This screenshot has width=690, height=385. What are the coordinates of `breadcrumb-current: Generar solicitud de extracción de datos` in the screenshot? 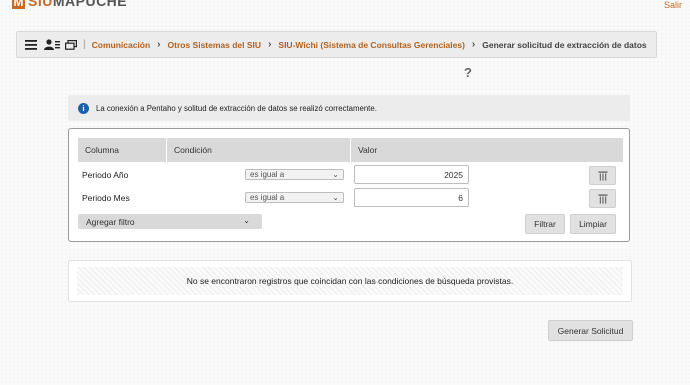 It's located at (564, 44).